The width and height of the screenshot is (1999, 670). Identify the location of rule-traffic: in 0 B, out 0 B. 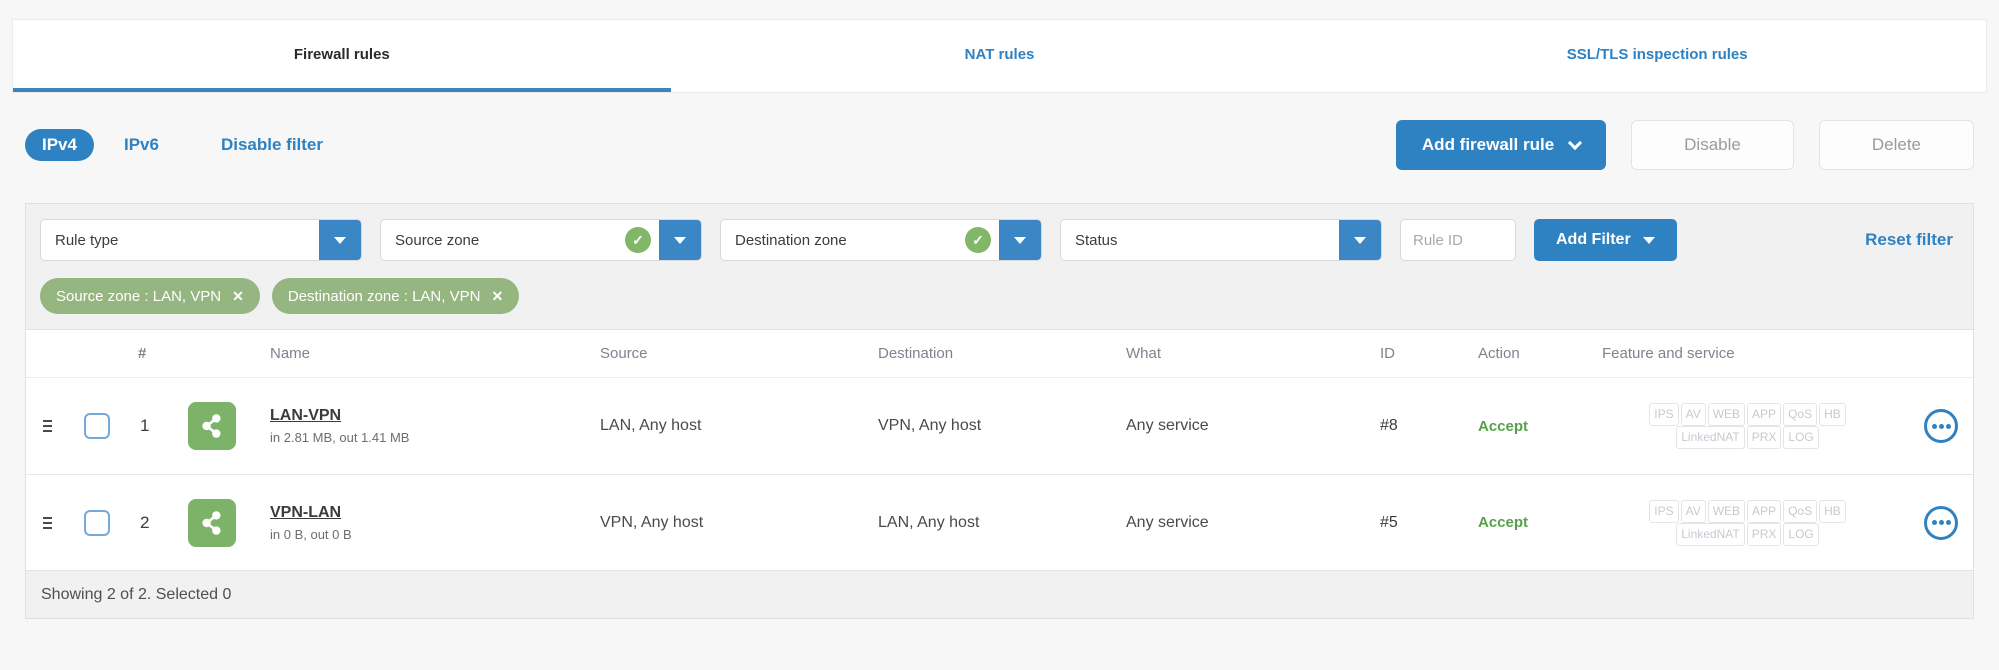
(311, 534).